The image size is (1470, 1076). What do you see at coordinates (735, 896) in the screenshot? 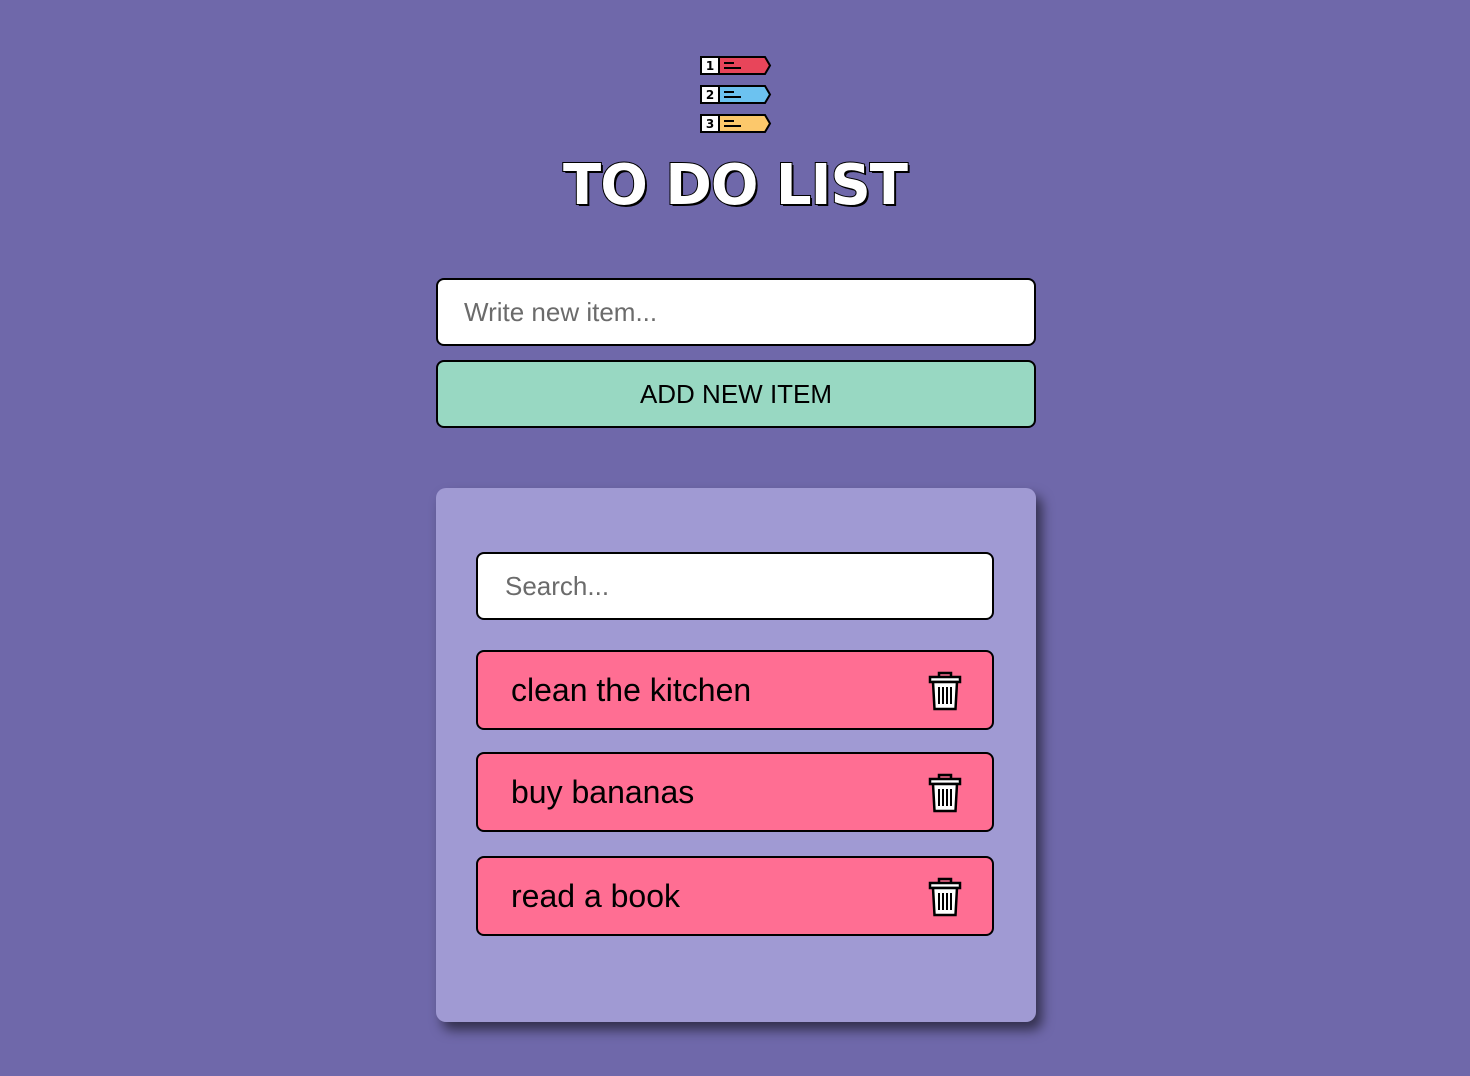
I see `list-item: read a book` at bounding box center [735, 896].